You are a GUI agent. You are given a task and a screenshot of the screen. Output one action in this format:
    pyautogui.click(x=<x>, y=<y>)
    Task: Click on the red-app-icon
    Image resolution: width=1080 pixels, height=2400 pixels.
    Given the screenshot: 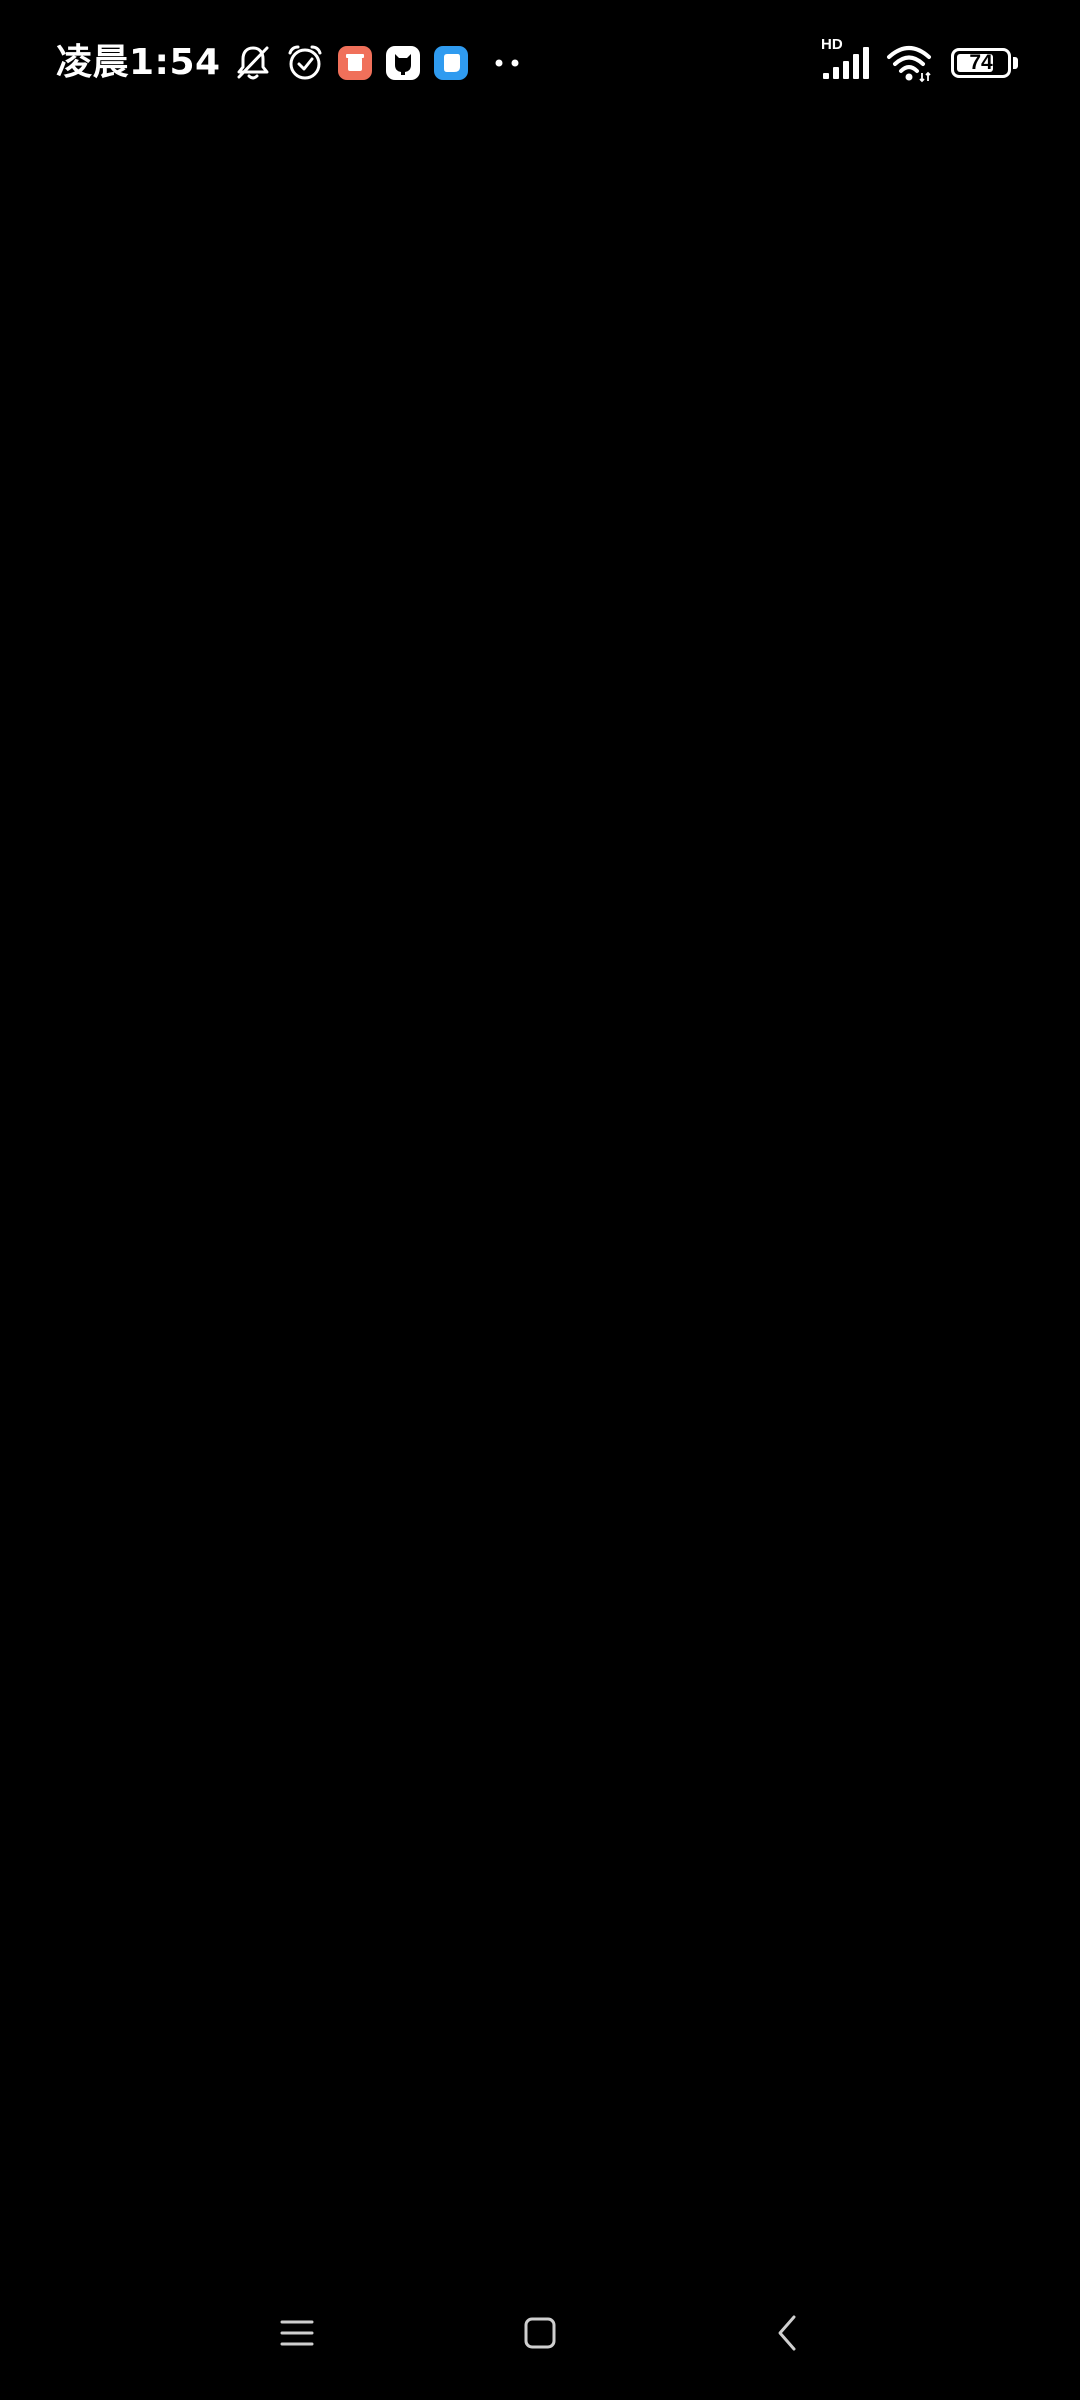 What is the action you would take?
    pyautogui.click(x=355, y=63)
    